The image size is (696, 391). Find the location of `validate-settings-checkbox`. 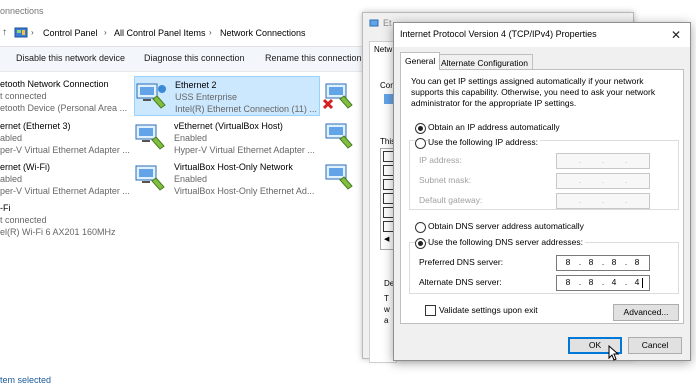

validate-settings-checkbox is located at coordinates (430, 310).